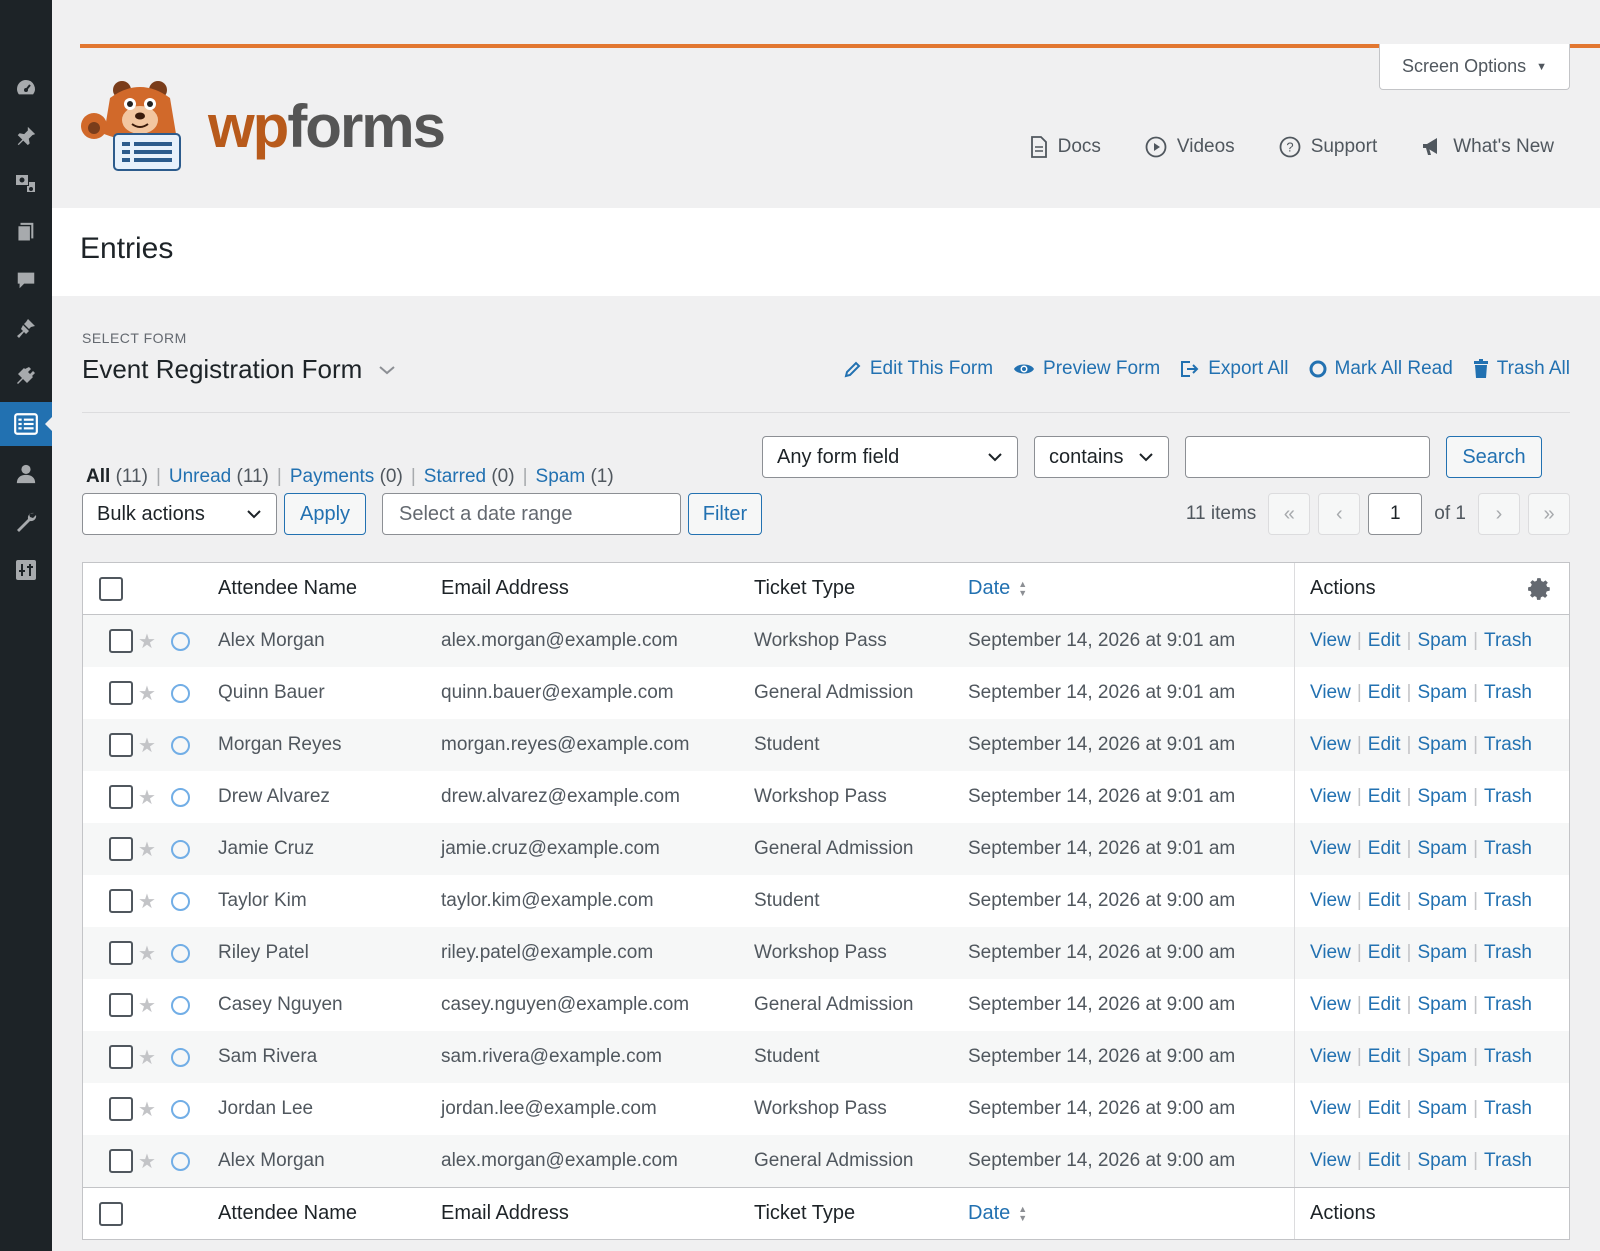 This screenshot has width=1600, height=1251. I want to click on view-all: All (11), so click(117, 477).